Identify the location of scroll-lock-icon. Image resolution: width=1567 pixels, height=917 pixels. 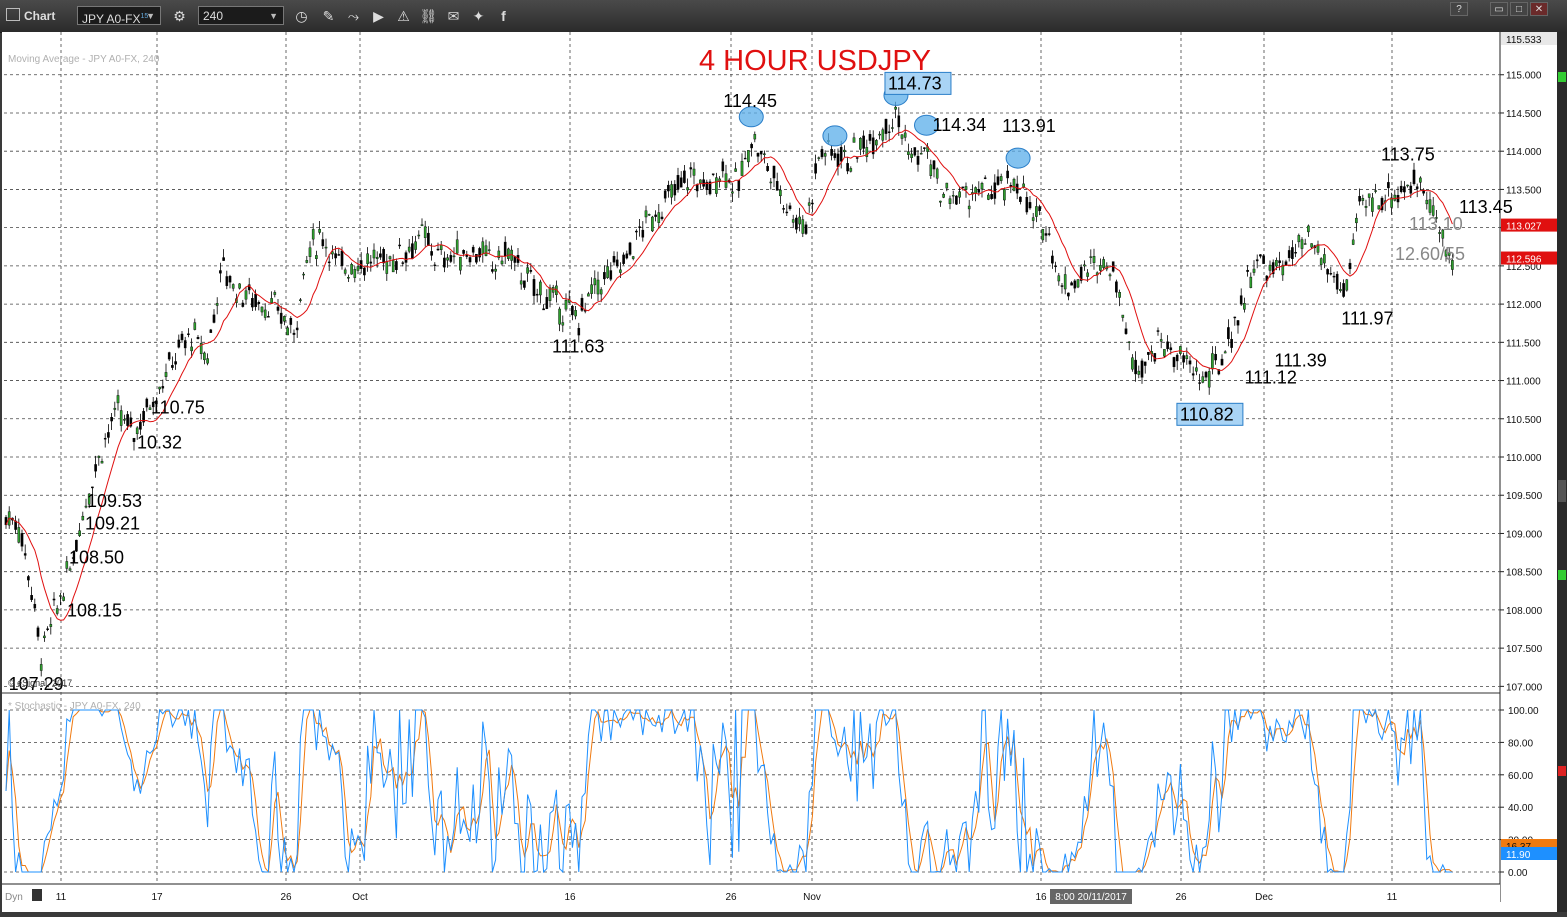
(37, 895).